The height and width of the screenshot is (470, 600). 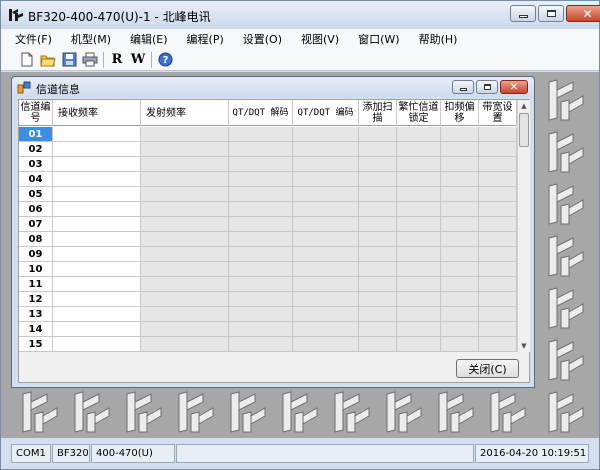 I want to click on channel-number-cell: 10, so click(x=36, y=269).